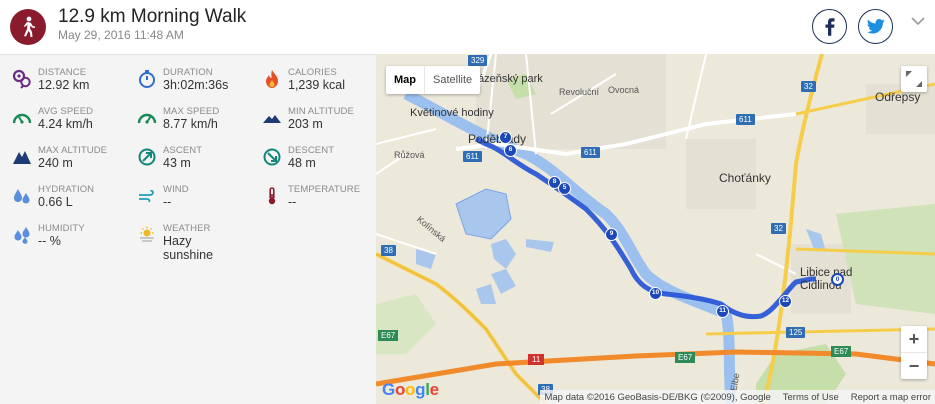  I want to click on map-street-label: Růžová, so click(409, 155).